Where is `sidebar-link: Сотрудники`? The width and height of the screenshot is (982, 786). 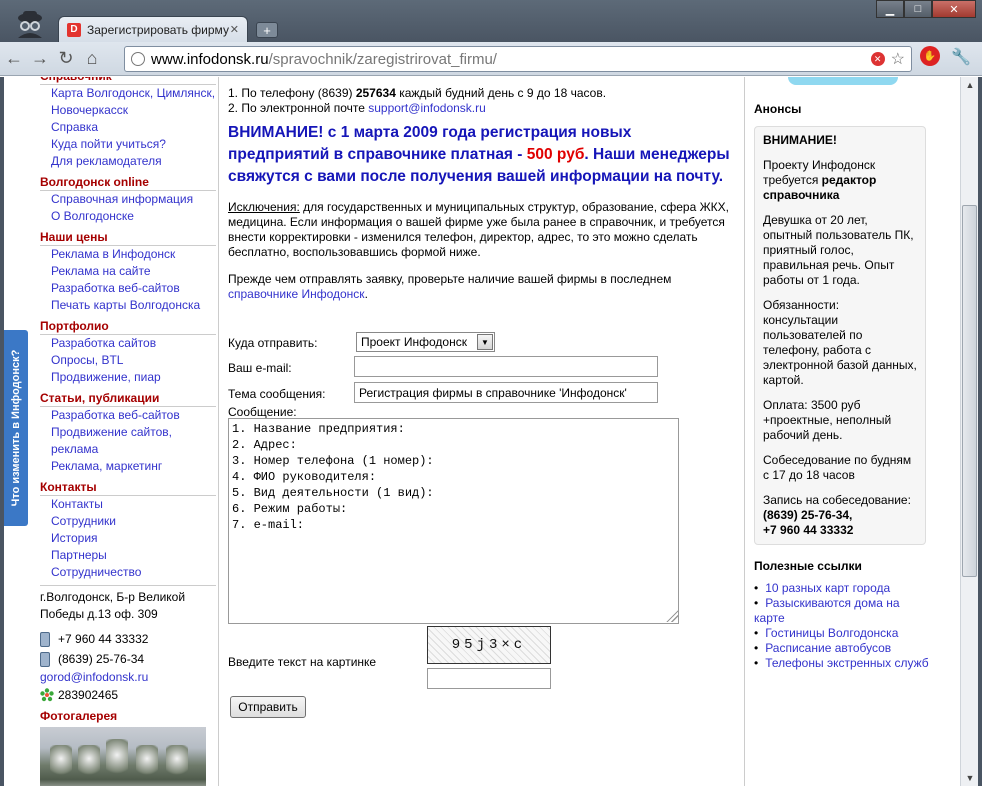
sidebar-link: Сотрудники is located at coordinates (128, 521).